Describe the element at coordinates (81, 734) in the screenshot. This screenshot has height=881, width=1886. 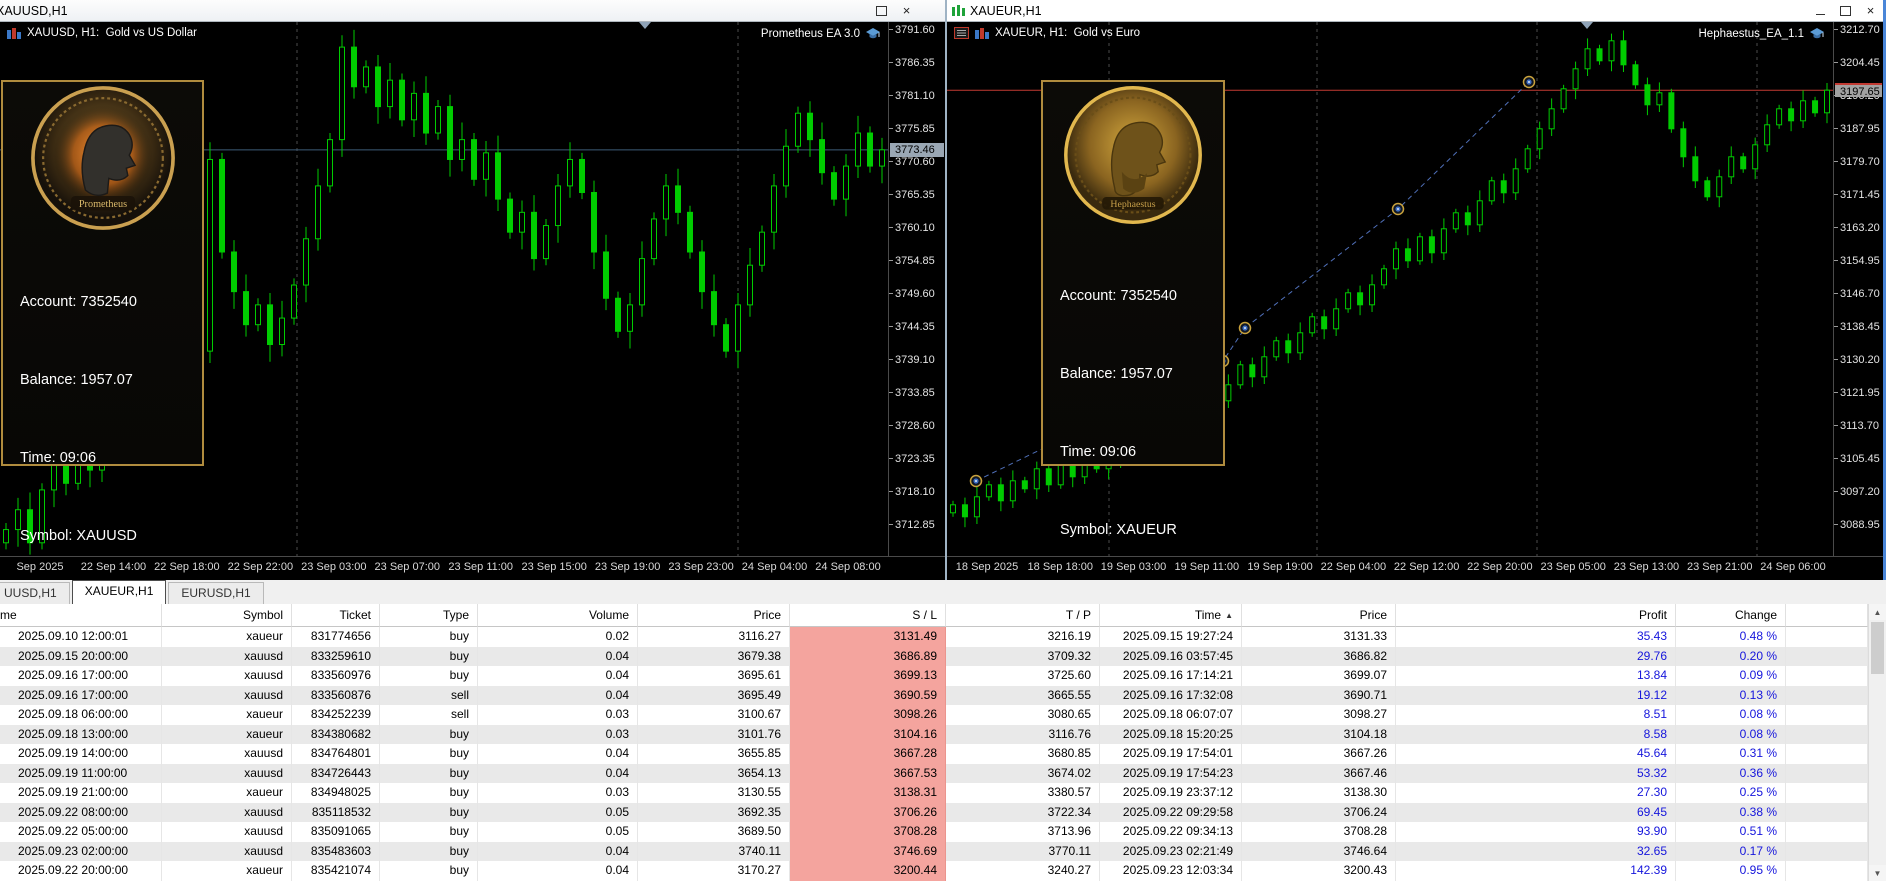
I see `table-cell: 2025.09.18 13:00:00` at that location.